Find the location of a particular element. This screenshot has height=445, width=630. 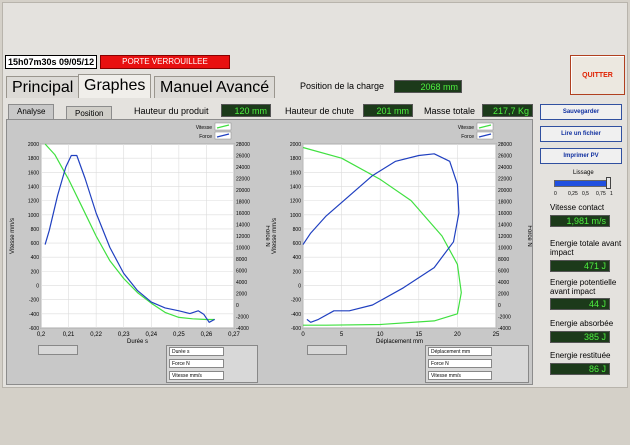

energie-restituee-label: Energie restituée is located at coordinates (580, 355).